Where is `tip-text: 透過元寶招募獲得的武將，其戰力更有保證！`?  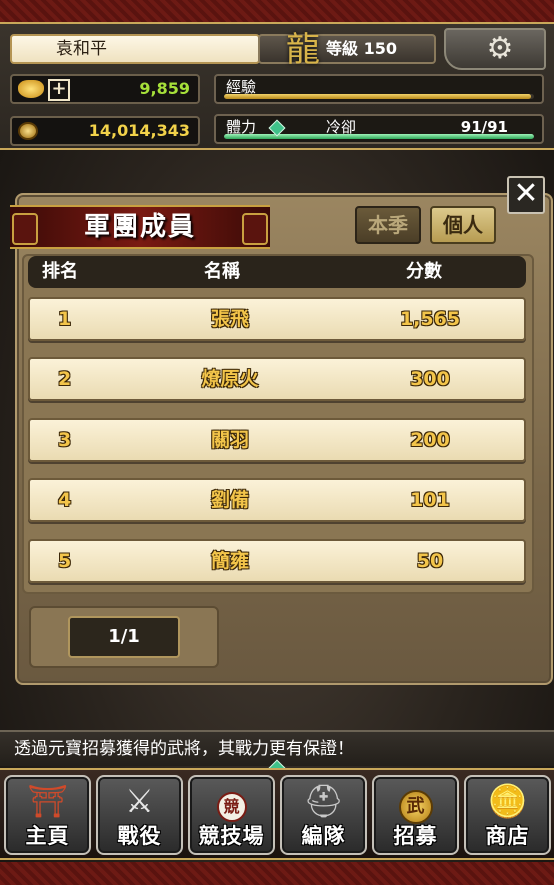
tip-text: 透過元寶招募獲得的武將，其戰力更有保證！ is located at coordinates (184, 749).